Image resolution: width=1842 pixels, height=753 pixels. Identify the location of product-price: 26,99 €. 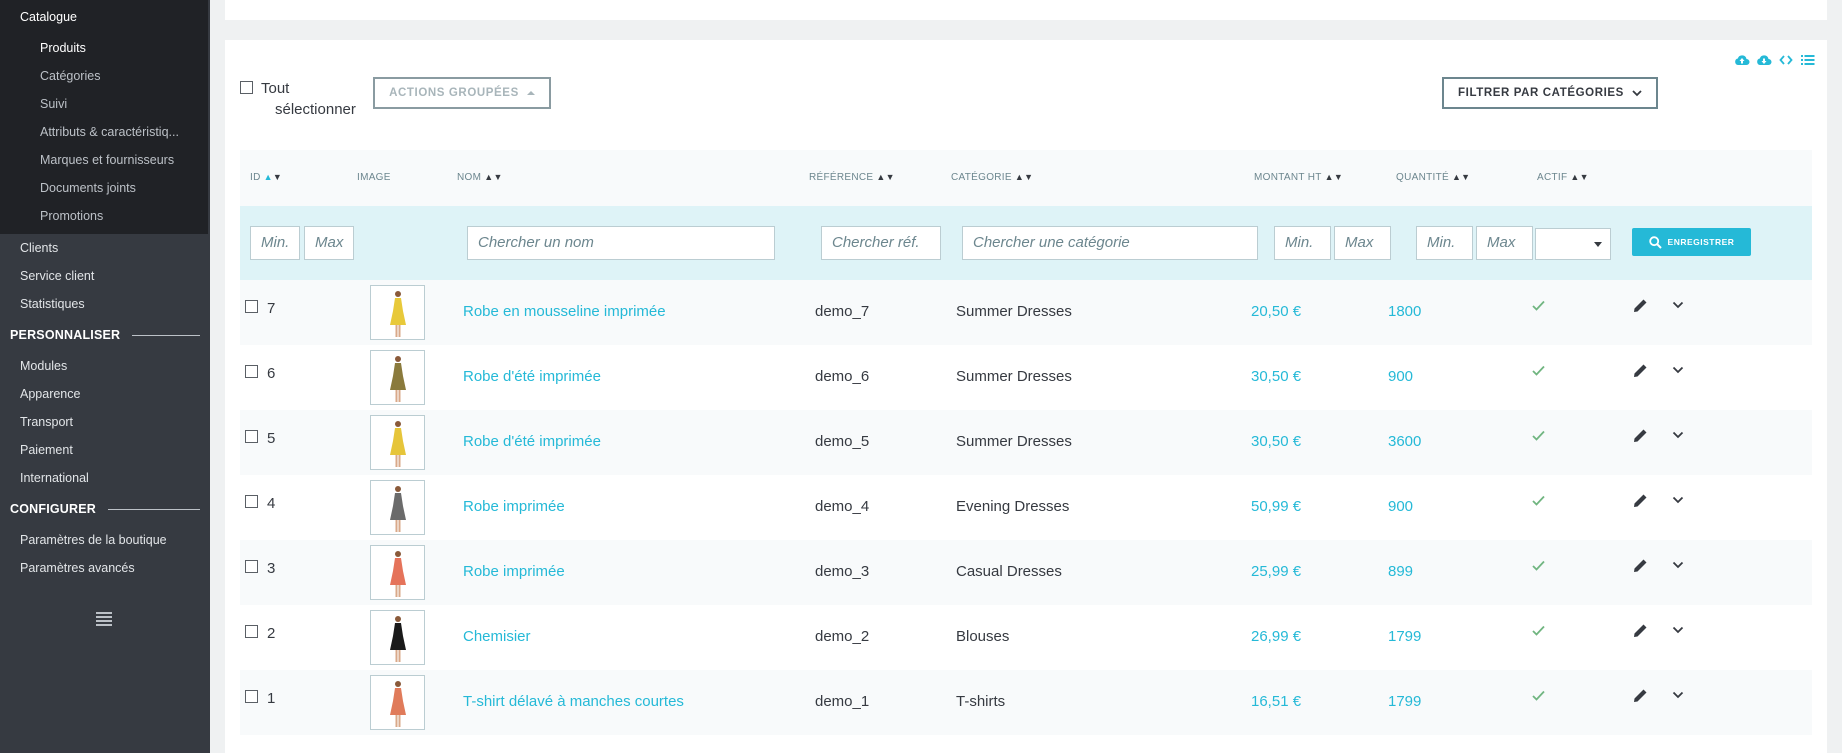
(1276, 636).